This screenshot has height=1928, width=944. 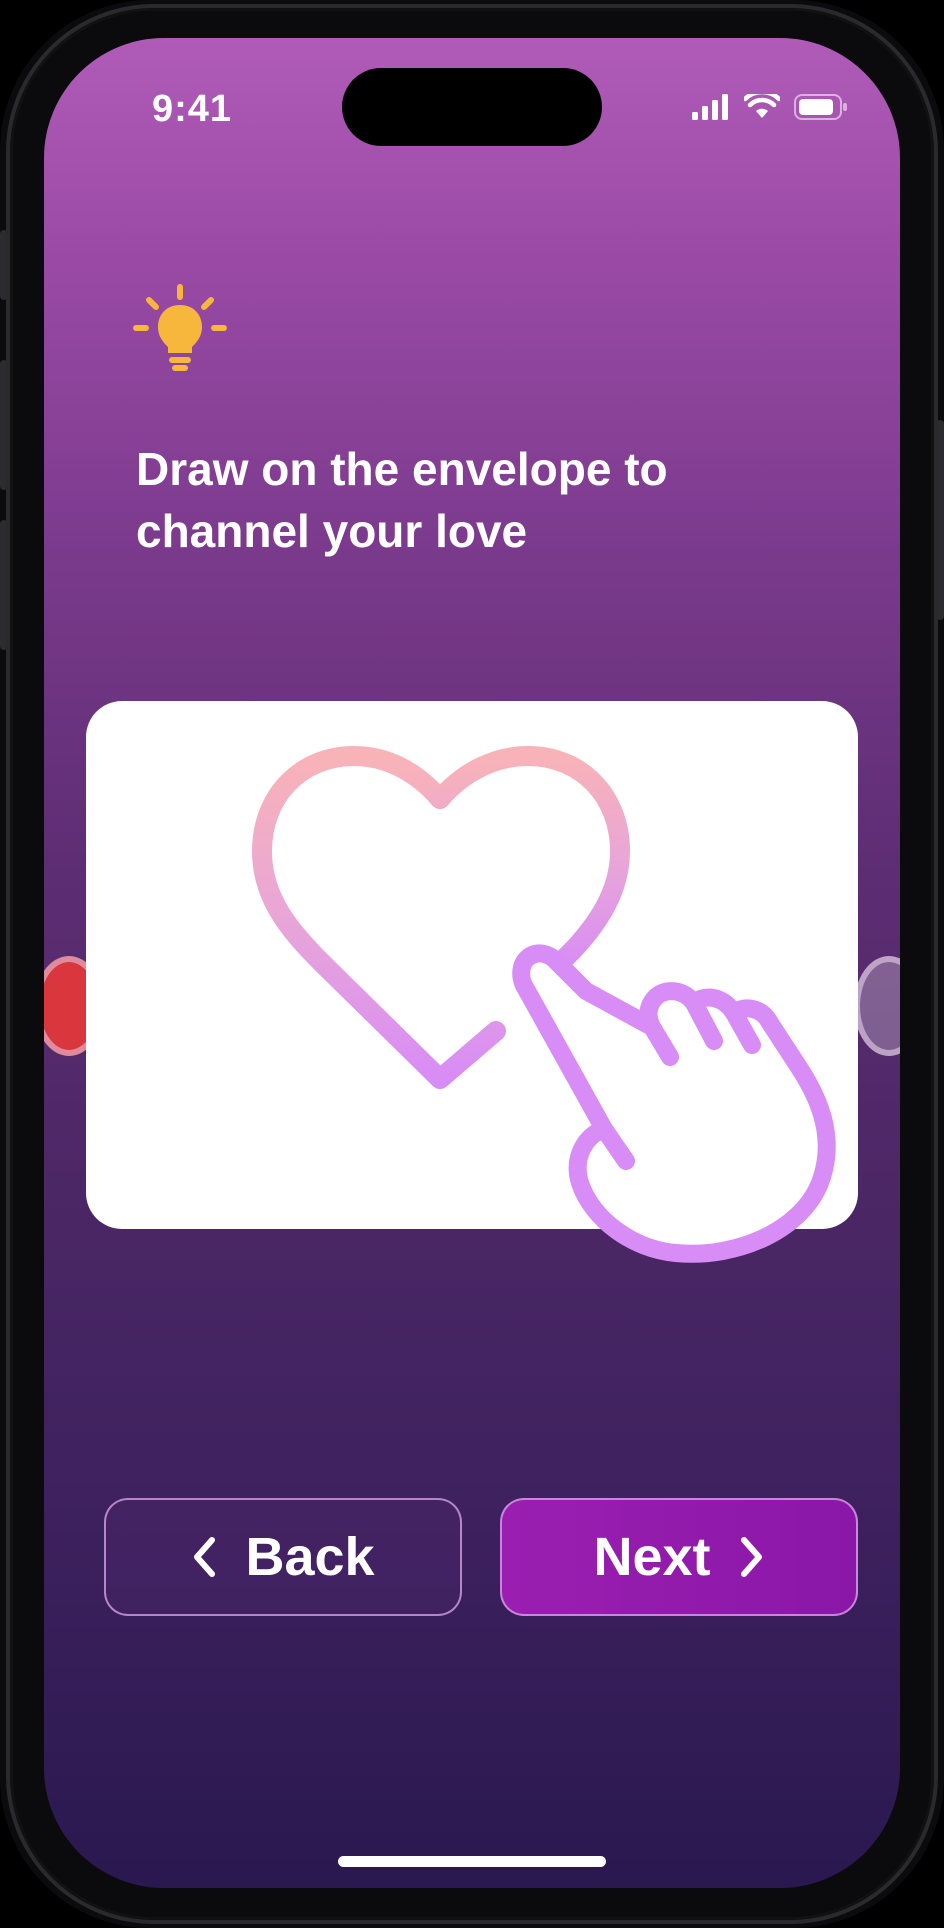 I want to click on lightbulb-icon, so click(x=180, y=327).